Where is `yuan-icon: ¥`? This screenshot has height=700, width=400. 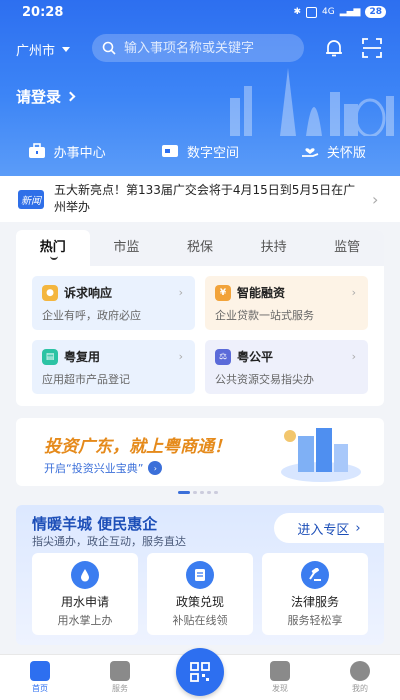
yuan-icon: ¥ is located at coordinates (223, 292).